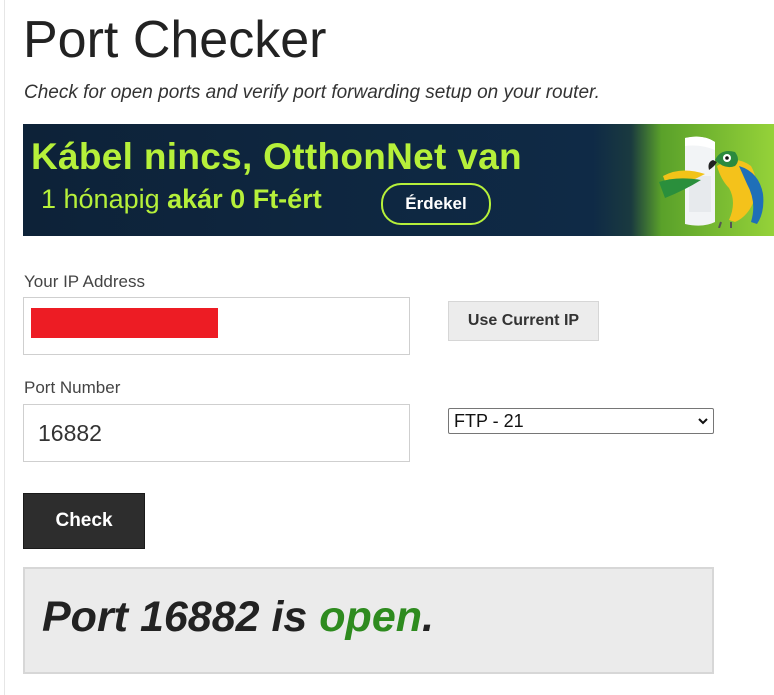 The height and width of the screenshot is (695, 774). I want to click on result-panel: Port 16882 is open., so click(368, 620).